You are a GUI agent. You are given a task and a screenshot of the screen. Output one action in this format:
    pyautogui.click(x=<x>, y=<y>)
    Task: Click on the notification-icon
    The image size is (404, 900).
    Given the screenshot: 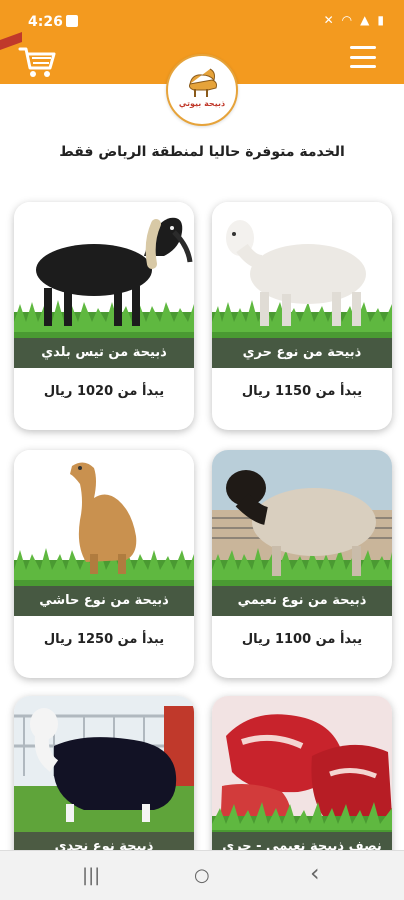 What is the action you would take?
    pyautogui.click(x=72, y=21)
    